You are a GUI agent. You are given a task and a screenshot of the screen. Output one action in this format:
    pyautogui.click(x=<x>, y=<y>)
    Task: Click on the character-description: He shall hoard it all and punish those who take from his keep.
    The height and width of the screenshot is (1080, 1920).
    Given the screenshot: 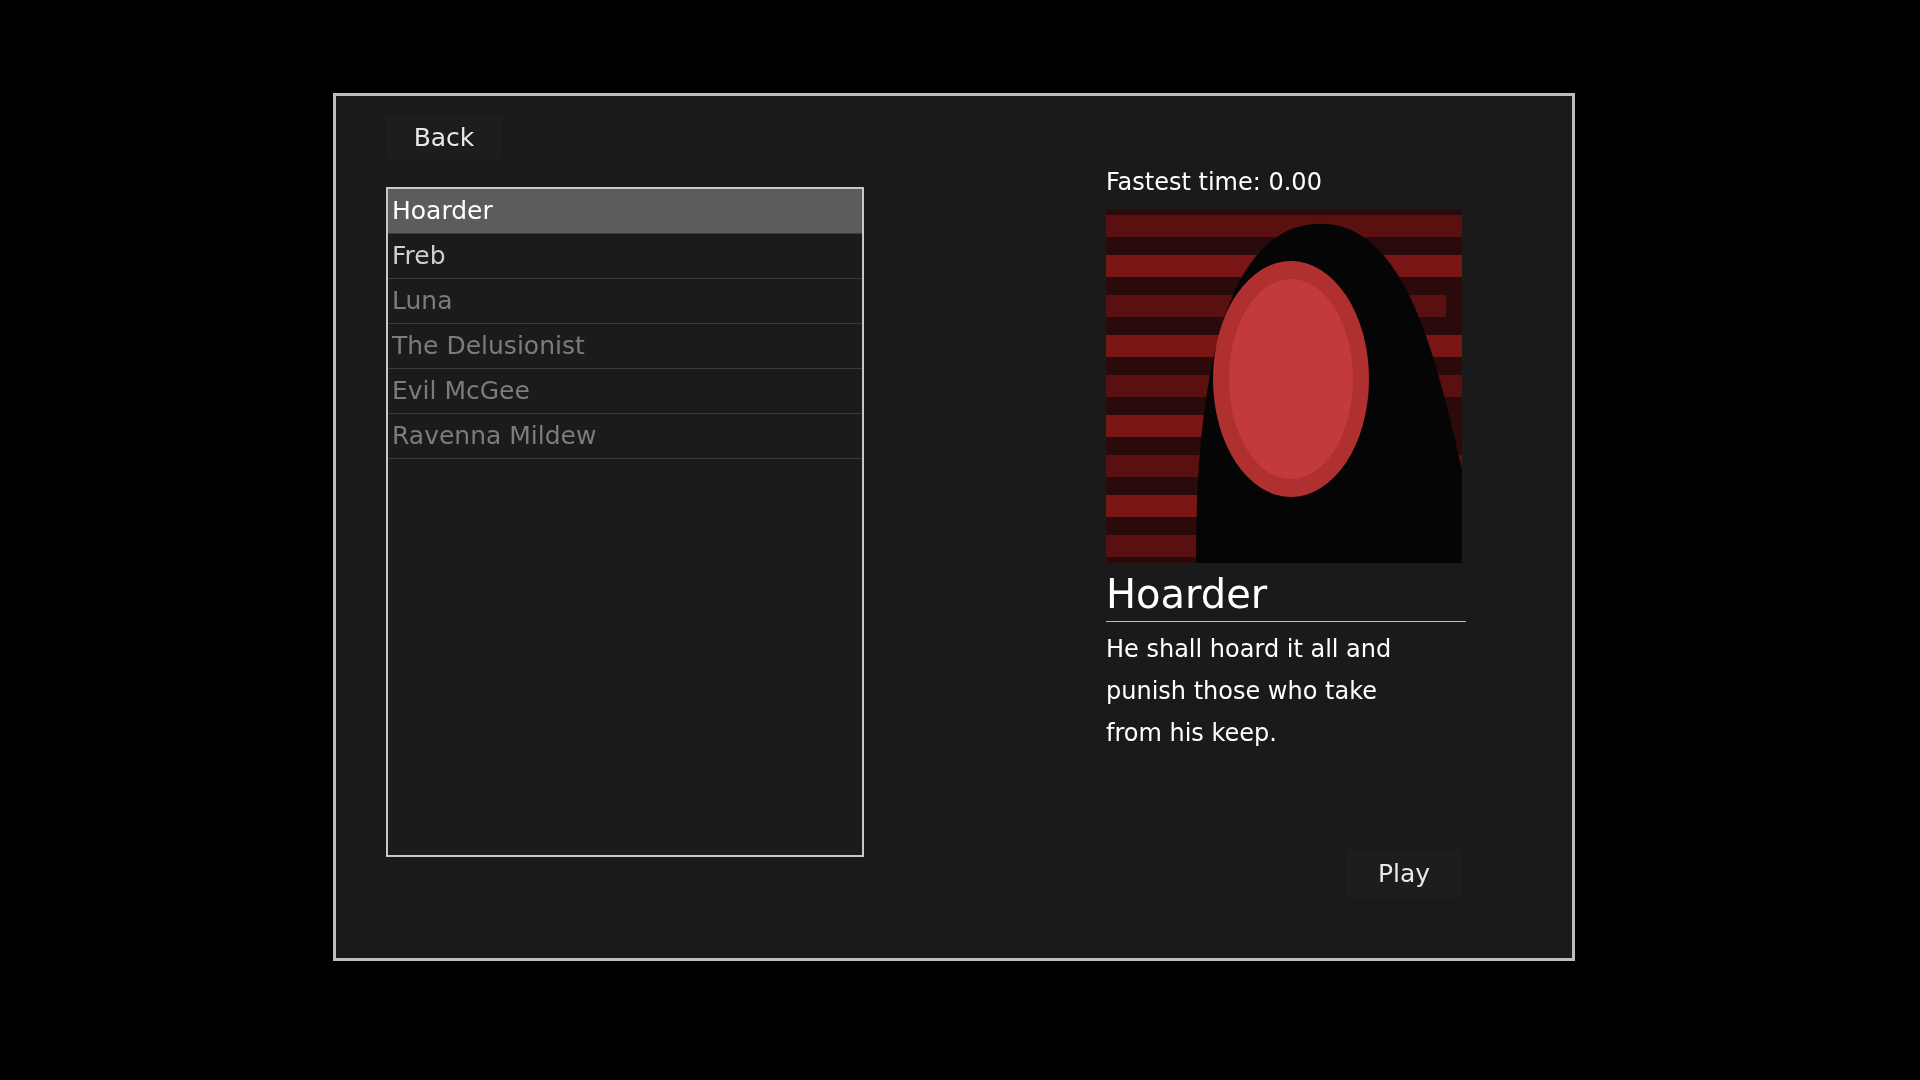 What is the action you would take?
    pyautogui.click(x=1249, y=691)
    